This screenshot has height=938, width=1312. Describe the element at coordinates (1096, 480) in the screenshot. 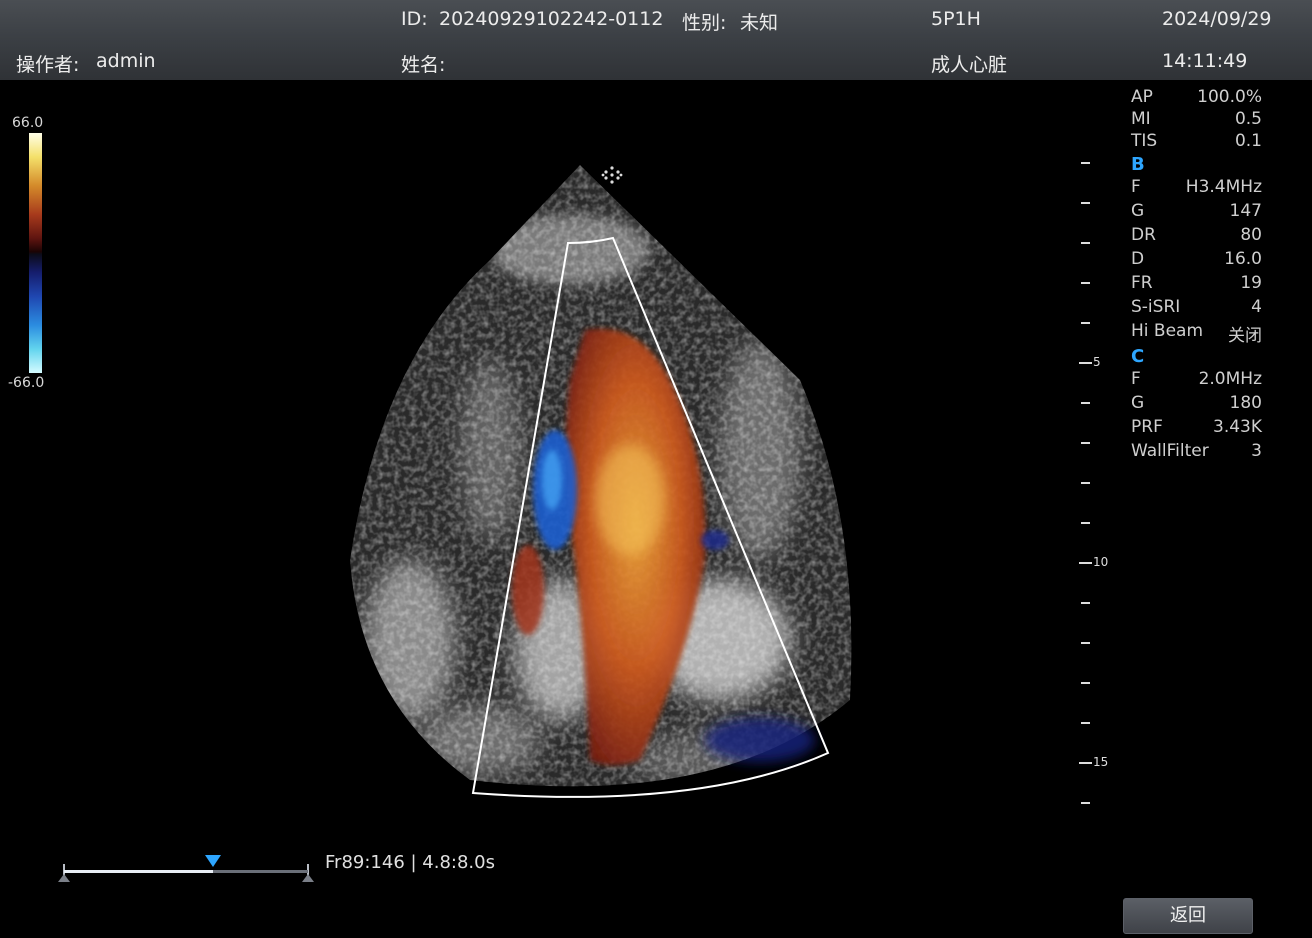

I see `depth-ruler: 5 10 15` at that location.